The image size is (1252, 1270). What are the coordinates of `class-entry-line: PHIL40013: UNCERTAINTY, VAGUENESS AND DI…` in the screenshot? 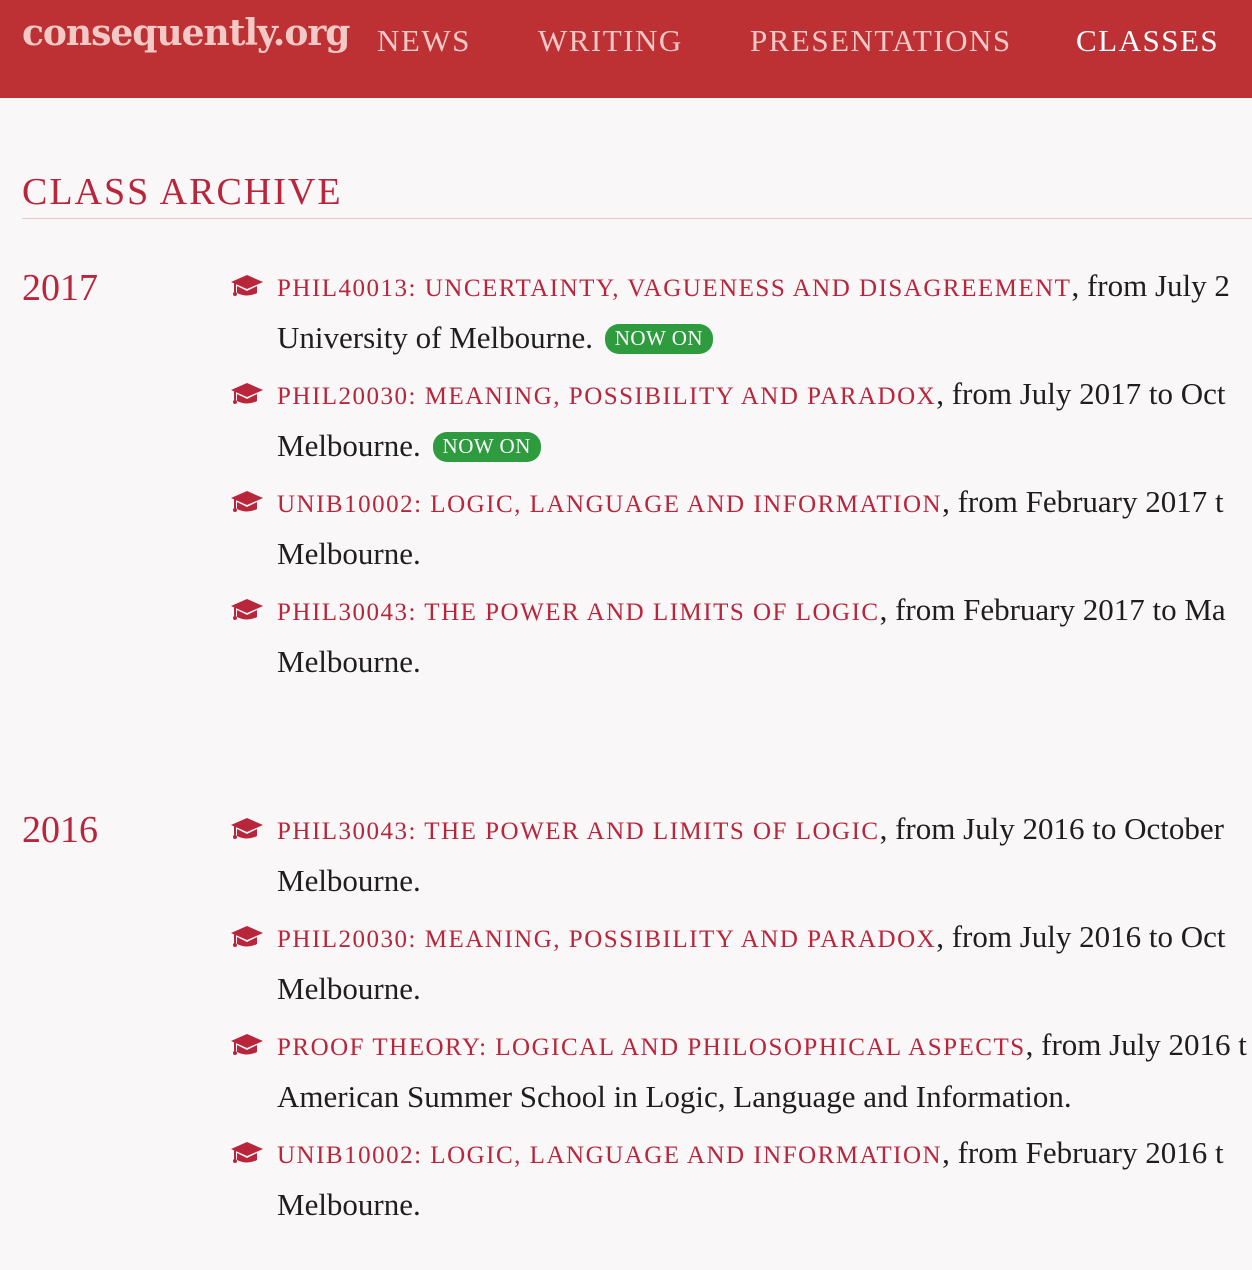 It's located at (753, 286).